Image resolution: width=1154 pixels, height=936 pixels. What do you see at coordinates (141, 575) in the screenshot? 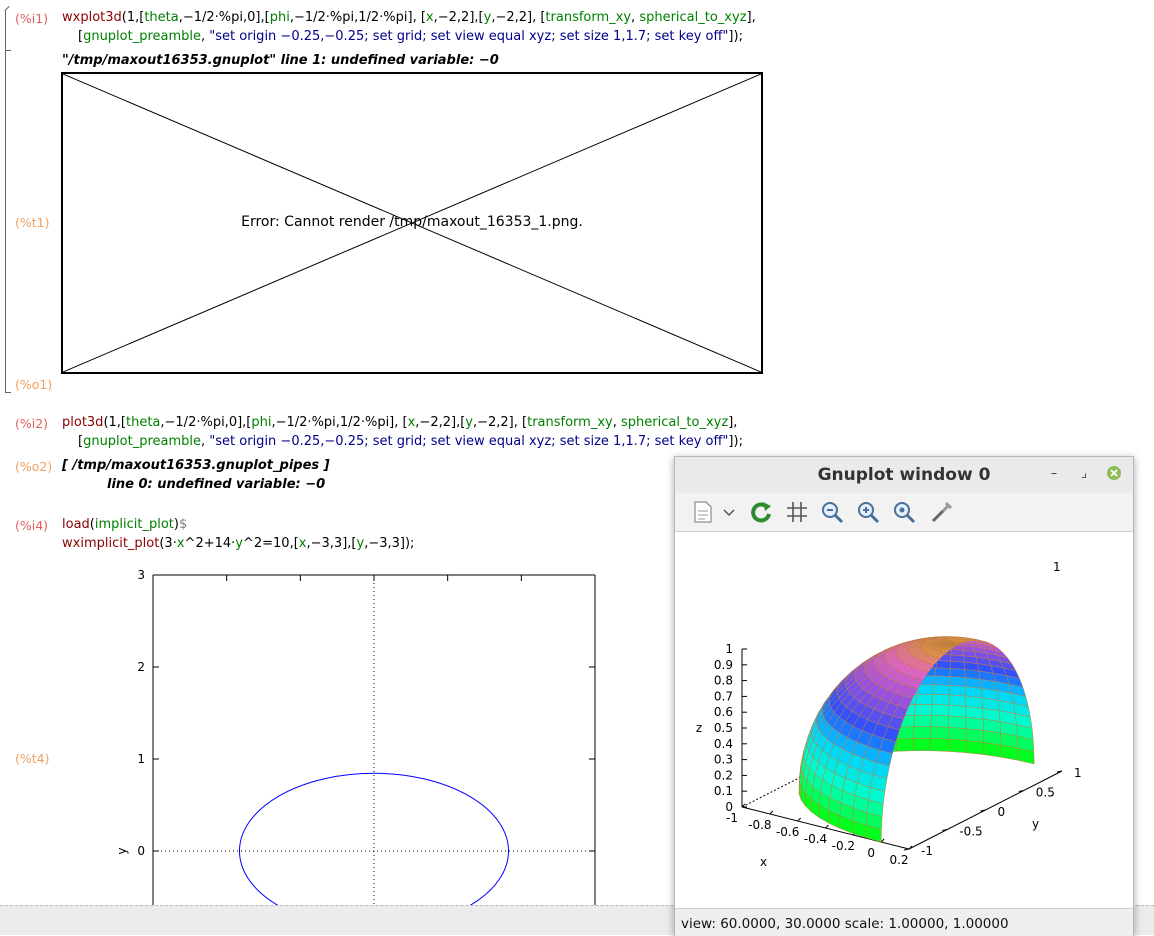
I see `y-tick-label: 3` at bounding box center [141, 575].